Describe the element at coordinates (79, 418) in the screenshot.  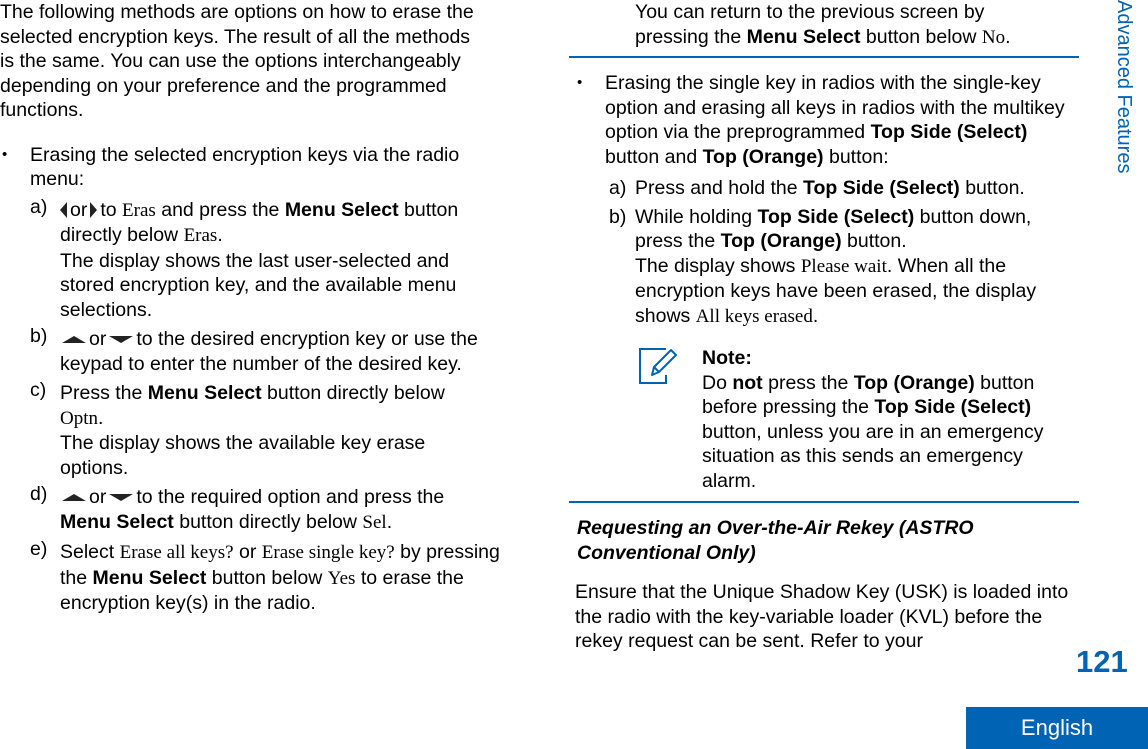
I see `display-text: Optn` at that location.